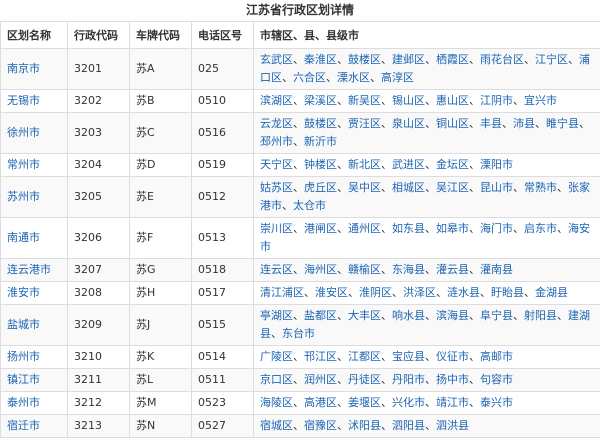  Describe the element at coordinates (419, 292) in the screenshot. I see `subdivision-link: 洪泽区` at that location.